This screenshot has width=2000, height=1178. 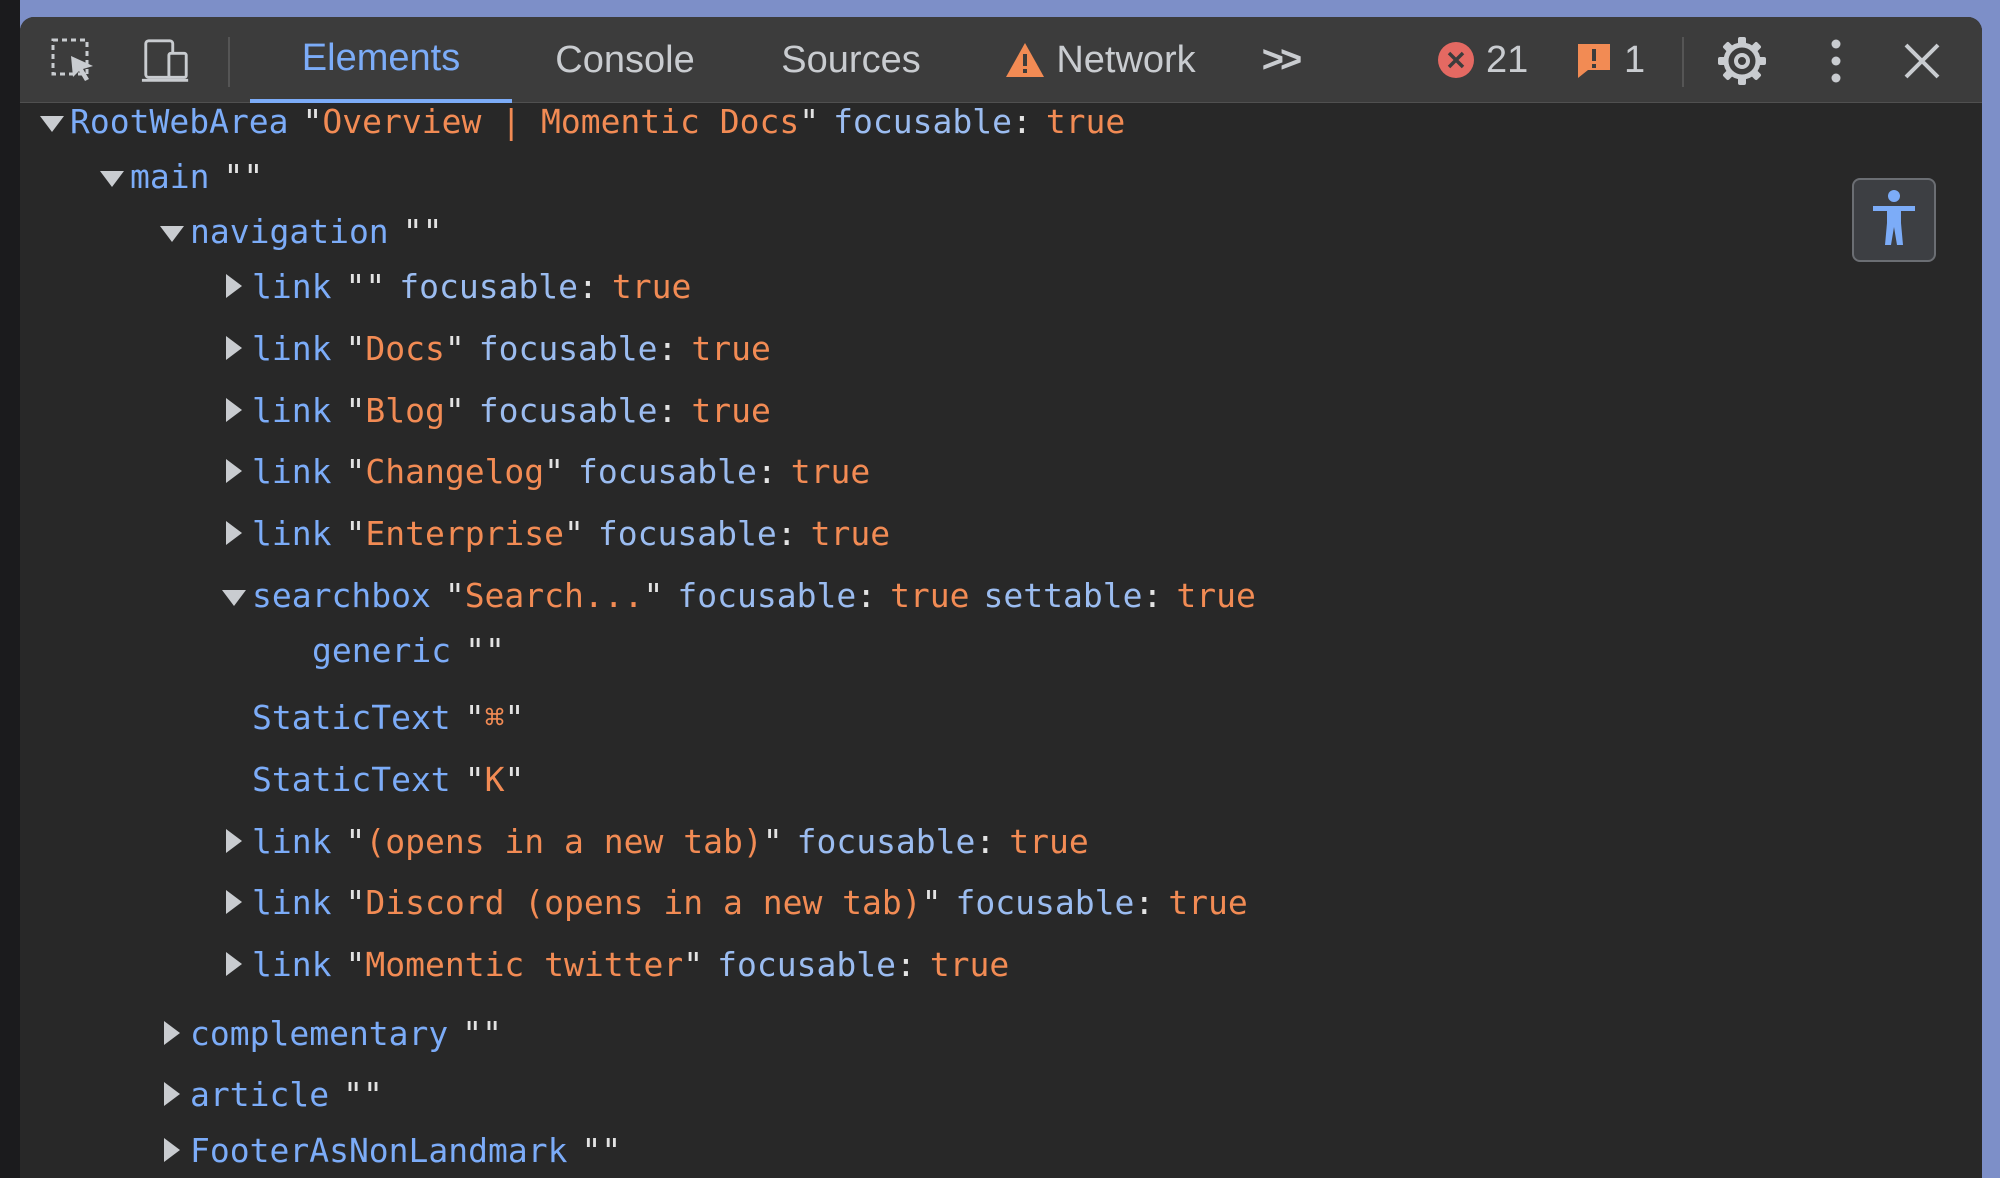 I want to click on tree-node: link " Momentic twitter " focusable: true, so click(x=613, y=964).